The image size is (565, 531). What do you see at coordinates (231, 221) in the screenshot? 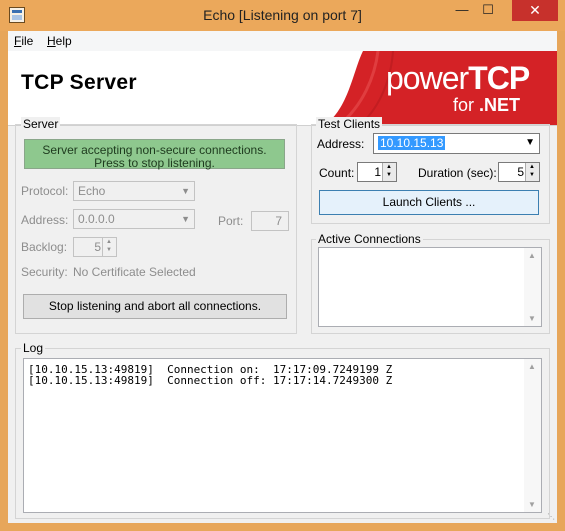
I see `port-label: Port:` at bounding box center [231, 221].